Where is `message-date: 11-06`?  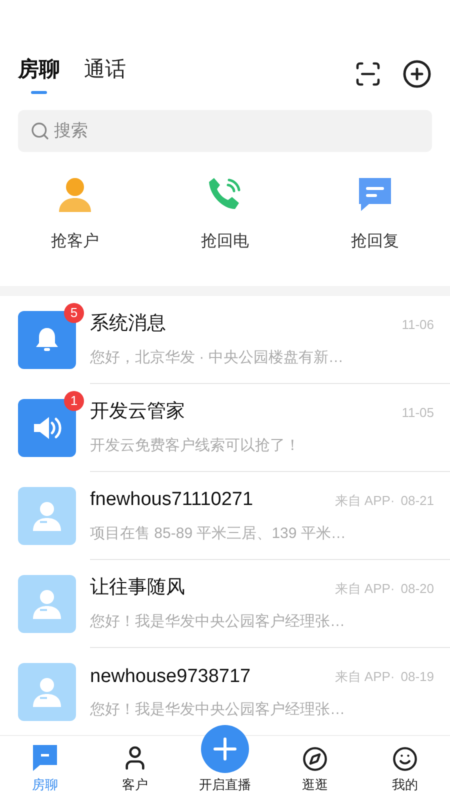
message-date: 11-06 is located at coordinates (418, 325).